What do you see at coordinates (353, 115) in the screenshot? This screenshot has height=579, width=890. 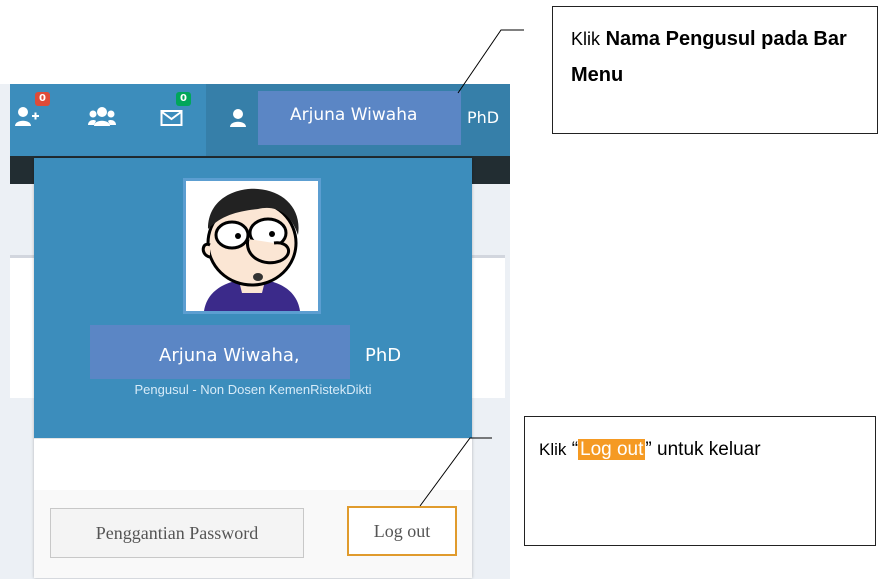 I see `navbar-user-name: Arjuna Wiwaha` at bounding box center [353, 115].